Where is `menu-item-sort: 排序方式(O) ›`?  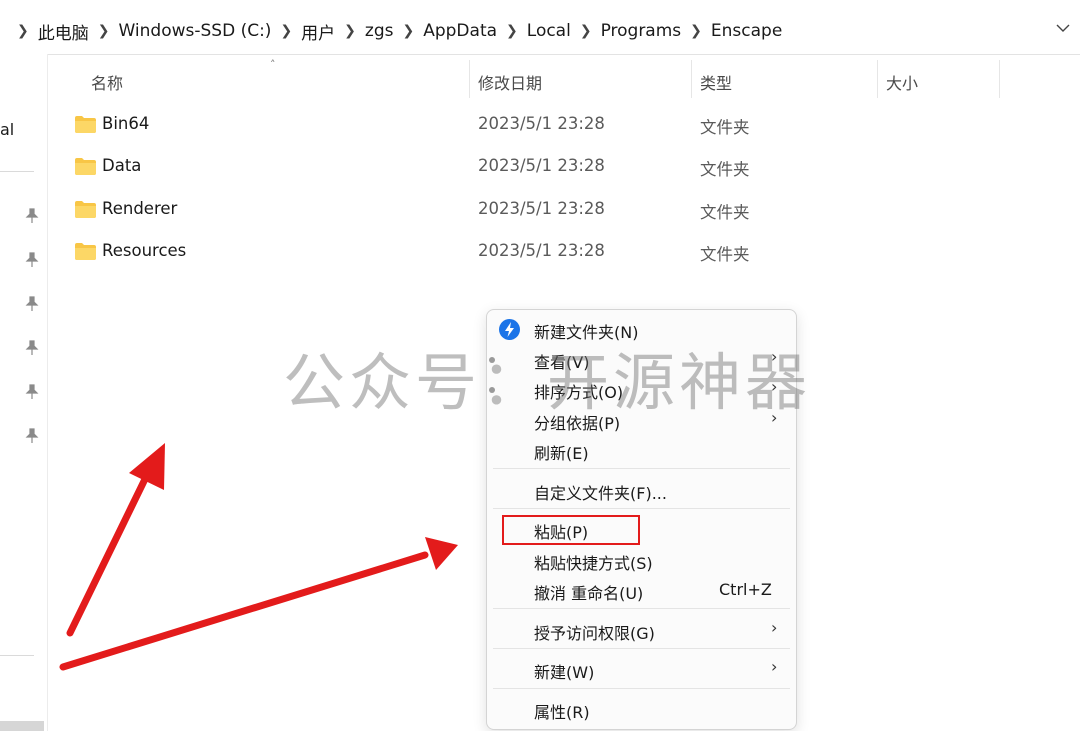 menu-item-sort: 排序方式(O) › is located at coordinates (641, 389).